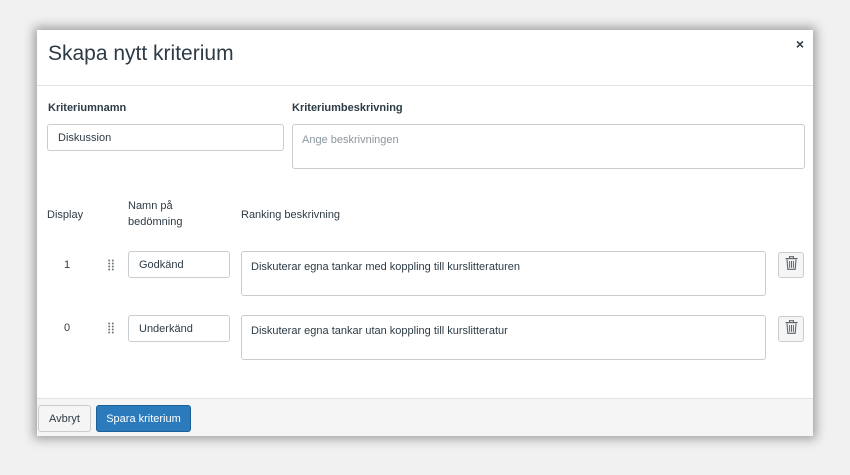  I want to click on save-criterion-button: Spara kriterium, so click(143, 418).